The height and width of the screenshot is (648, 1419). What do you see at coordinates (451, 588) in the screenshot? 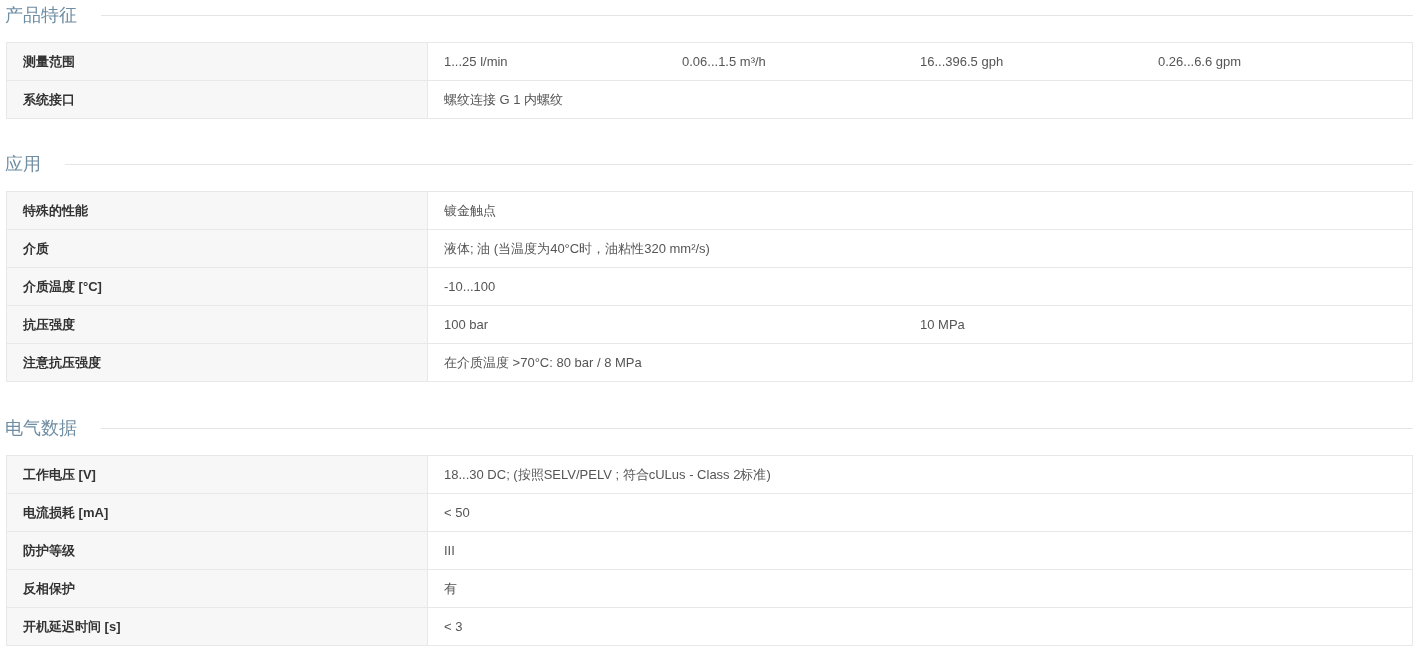
I see `spec-value: 有` at bounding box center [451, 588].